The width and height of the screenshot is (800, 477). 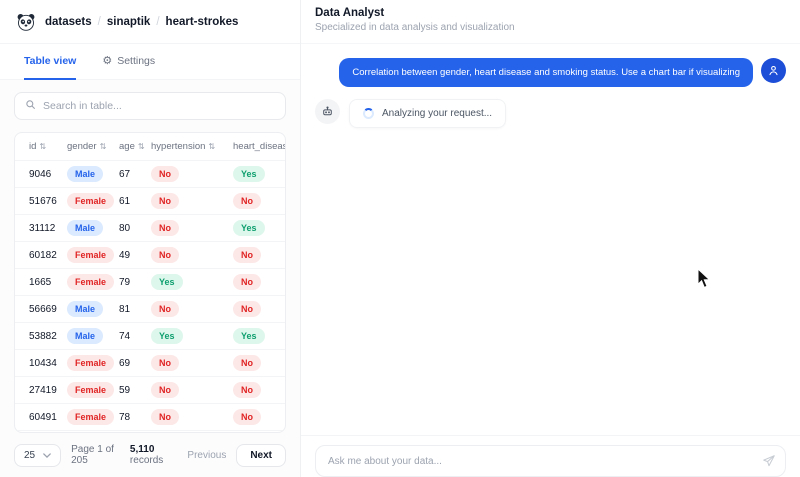 What do you see at coordinates (150, 335) in the screenshot?
I see `table-row: 53882 Male 74 Yes Yes` at bounding box center [150, 335].